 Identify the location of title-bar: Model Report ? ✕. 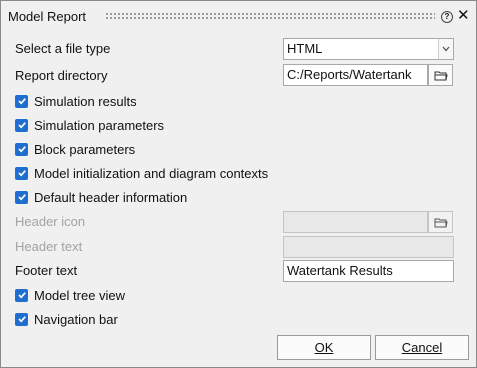
(238, 16).